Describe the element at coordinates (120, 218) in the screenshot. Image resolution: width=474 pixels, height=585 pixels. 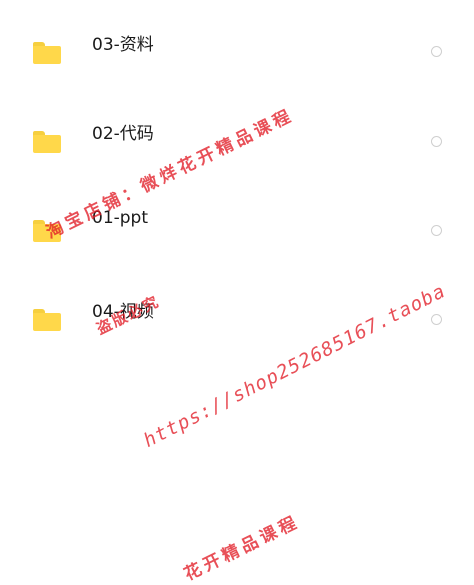
I see `file-name: 01-ppt` at that location.